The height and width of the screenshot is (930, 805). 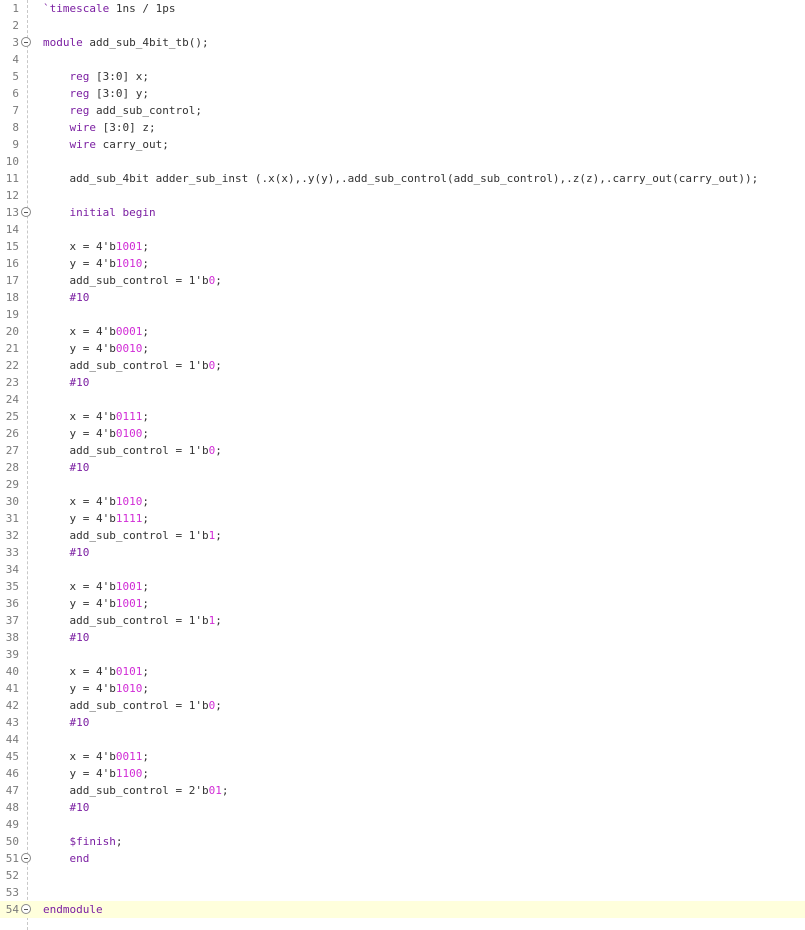 What do you see at coordinates (119, 76) in the screenshot?
I see `text-token: [3:0] x;` at bounding box center [119, 76].